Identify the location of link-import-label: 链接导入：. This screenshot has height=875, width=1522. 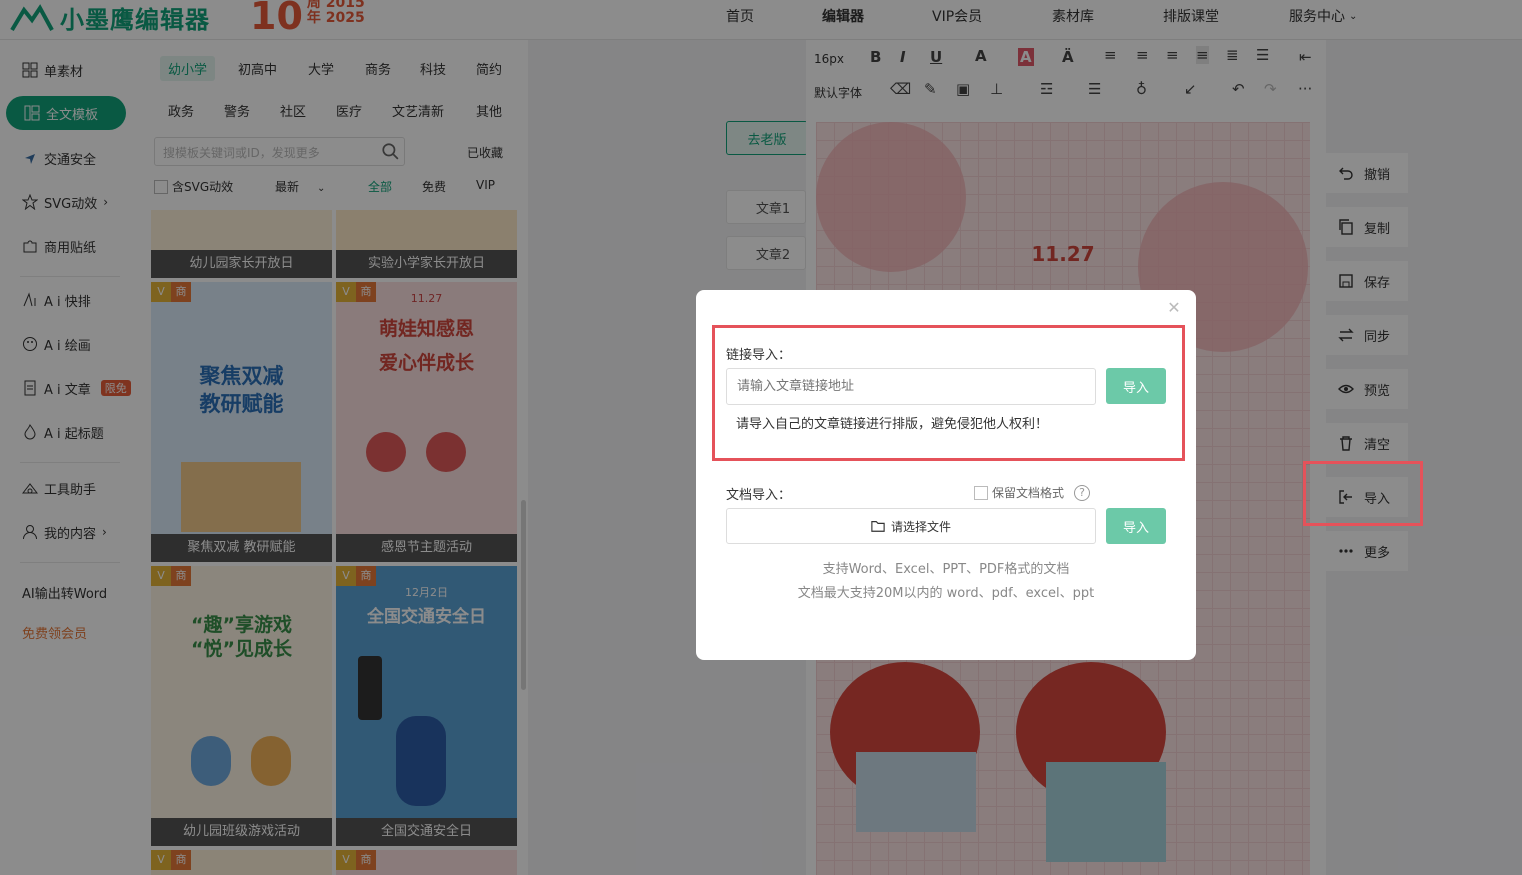
(759, 355).